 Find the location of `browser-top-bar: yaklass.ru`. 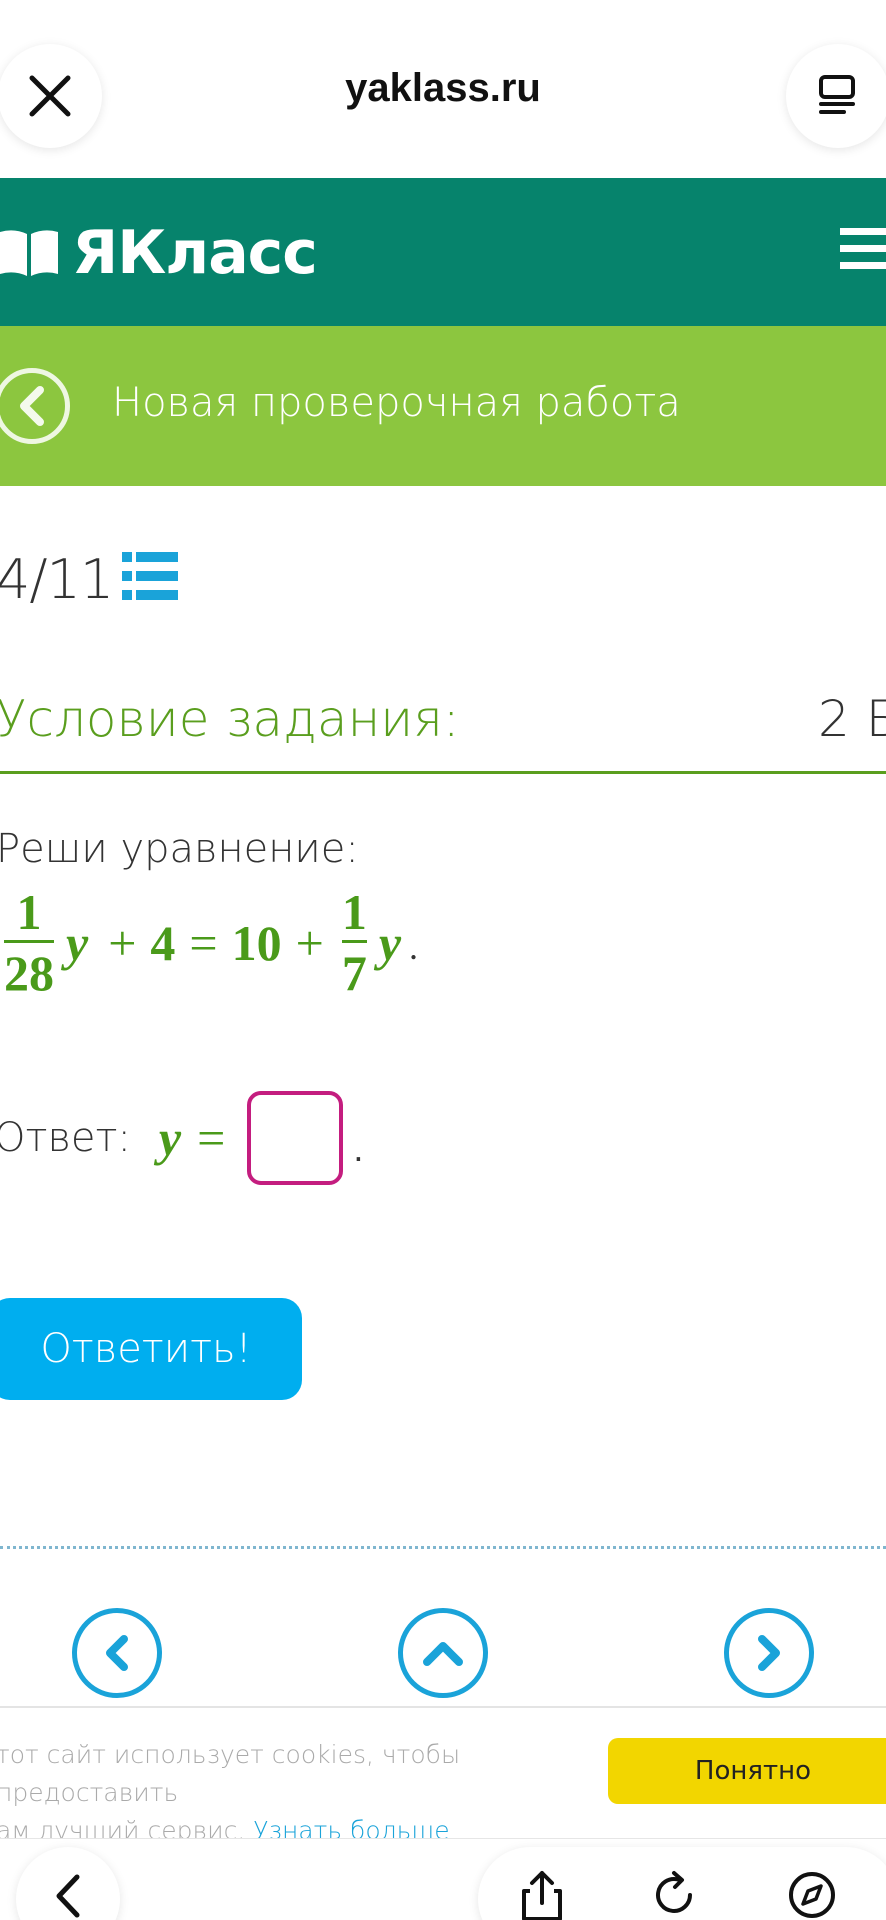

browser-top-bar: yaklass.ru is located at coordinates (443, 89).